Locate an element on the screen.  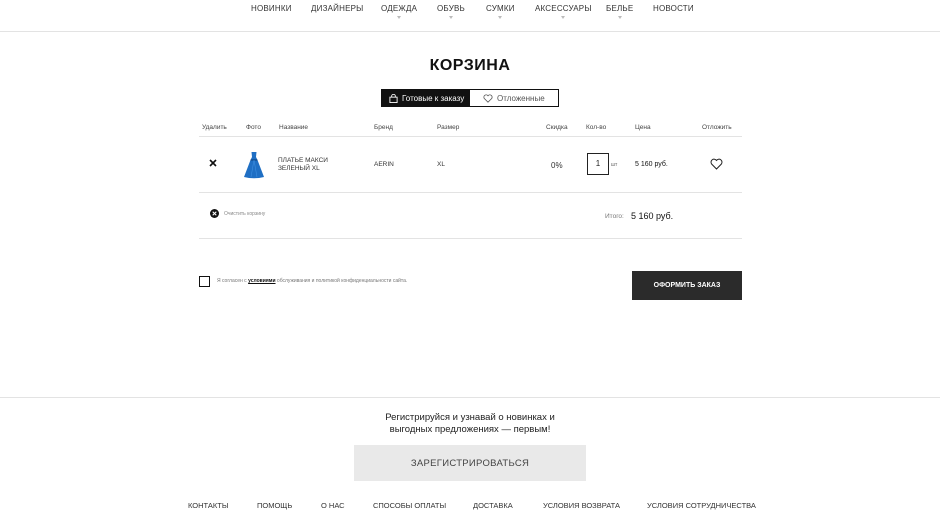
cart-tabs: Готовые к заказу Отложенные is located at coordinates (470, 98).